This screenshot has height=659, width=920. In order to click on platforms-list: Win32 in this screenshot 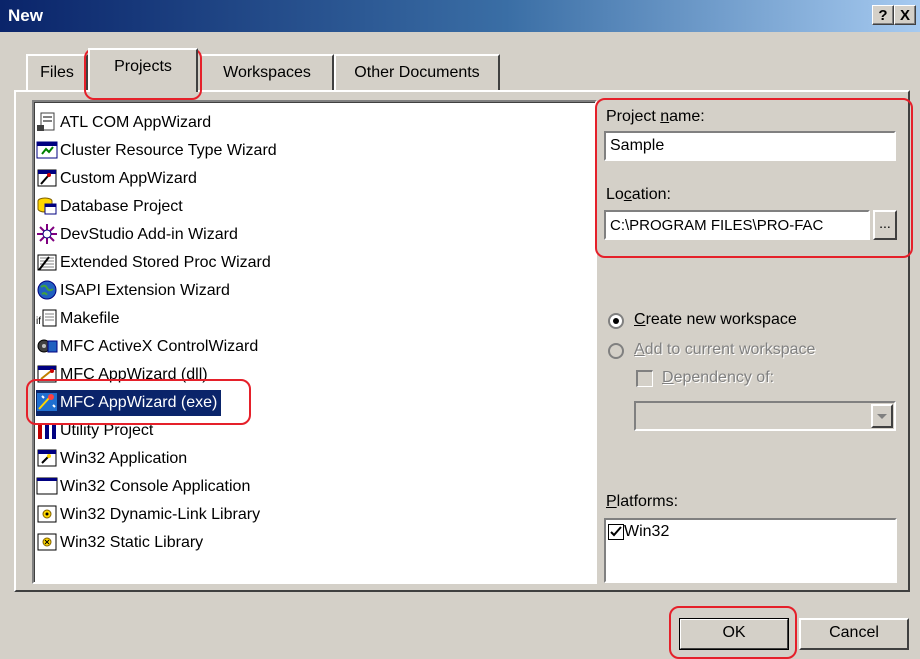, I will do `click(750, 550)`.